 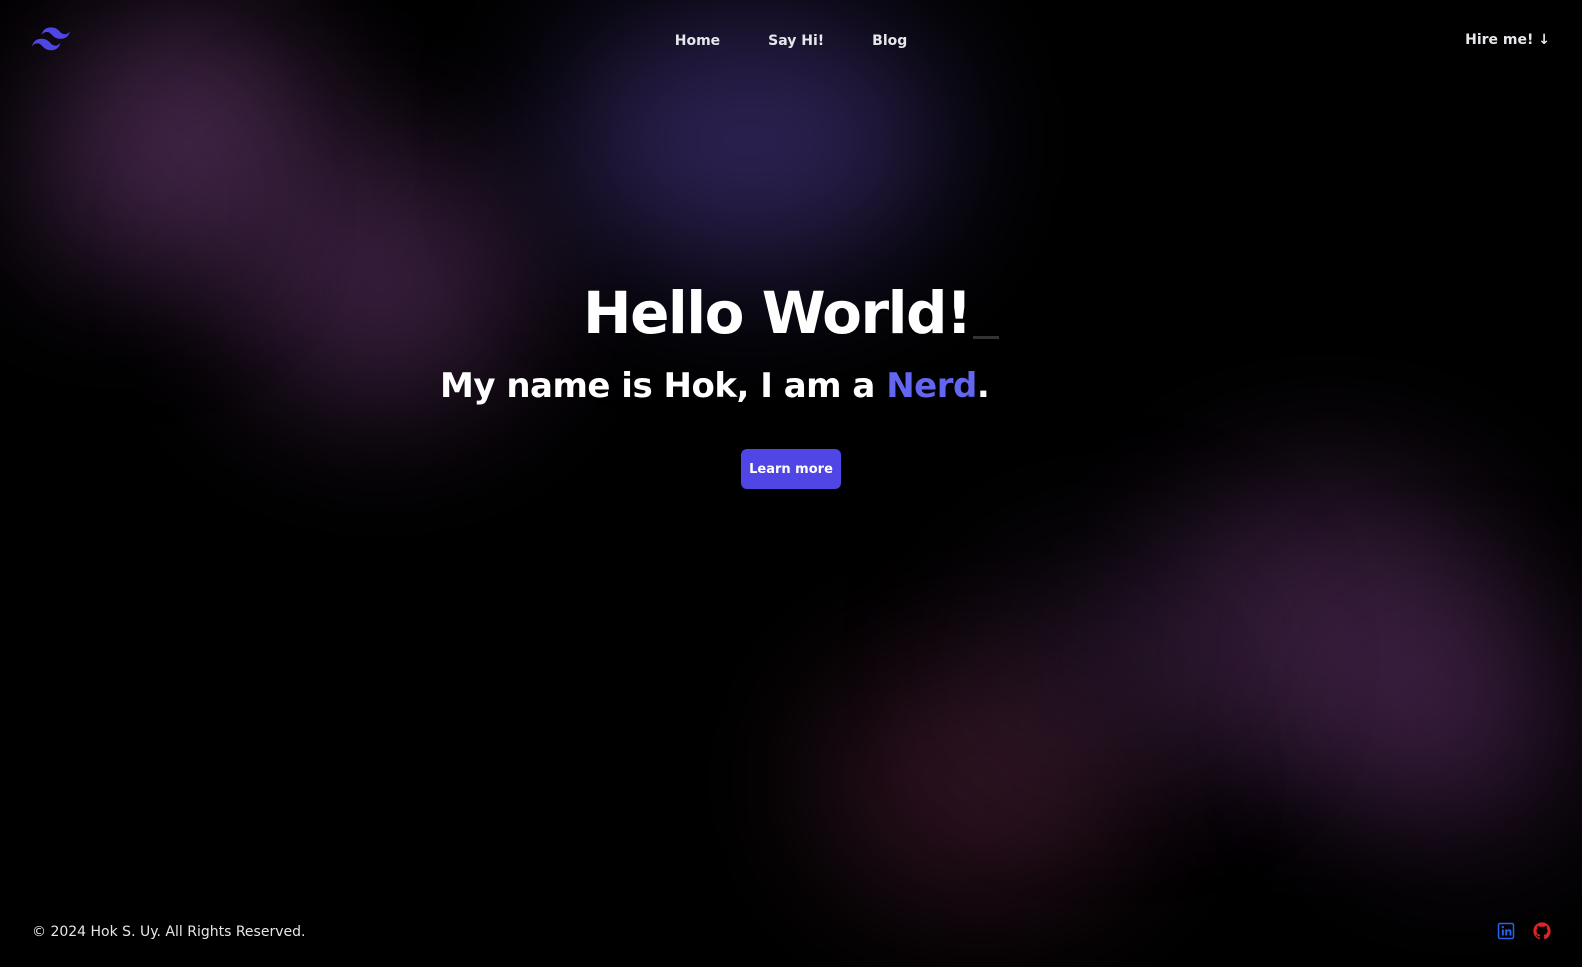 I want to click on nav-blog: Blog, so click(x=889, y=41).